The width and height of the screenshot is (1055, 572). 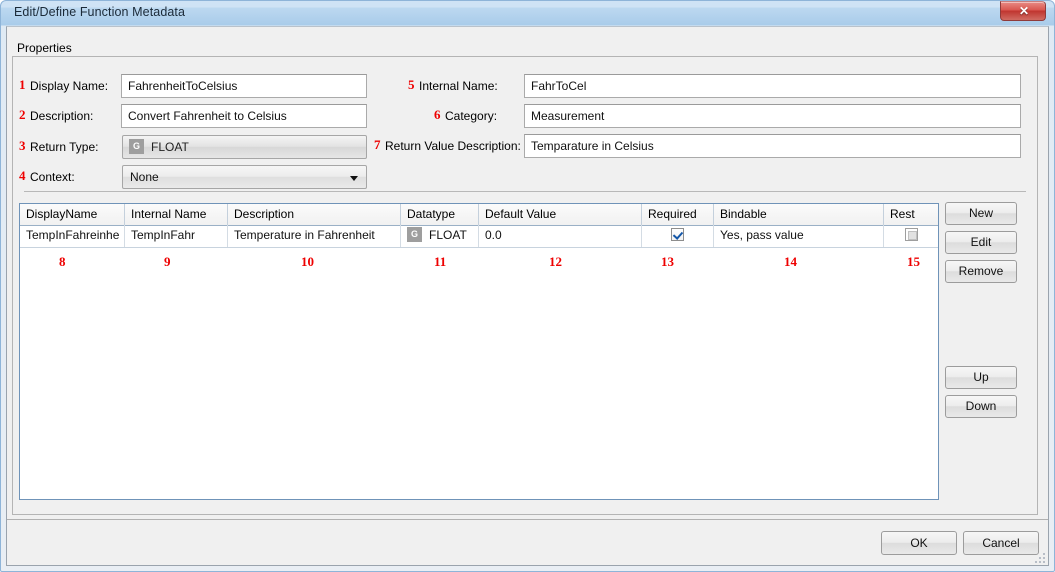 I want to click on category-input: Measurement, so click(x=772, y=116).